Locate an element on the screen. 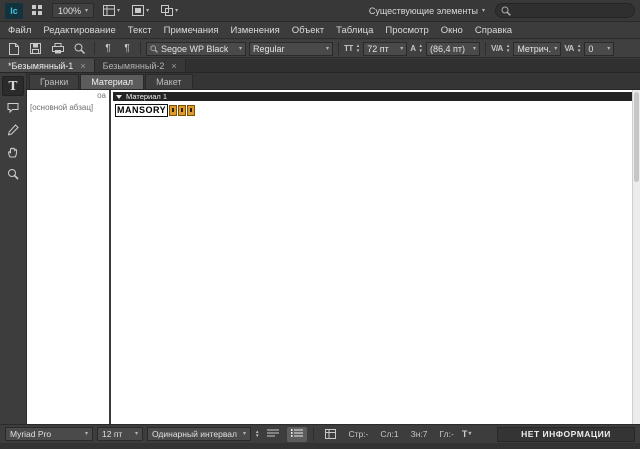  vertical-scrollbar is located at coordinates (636, 257).